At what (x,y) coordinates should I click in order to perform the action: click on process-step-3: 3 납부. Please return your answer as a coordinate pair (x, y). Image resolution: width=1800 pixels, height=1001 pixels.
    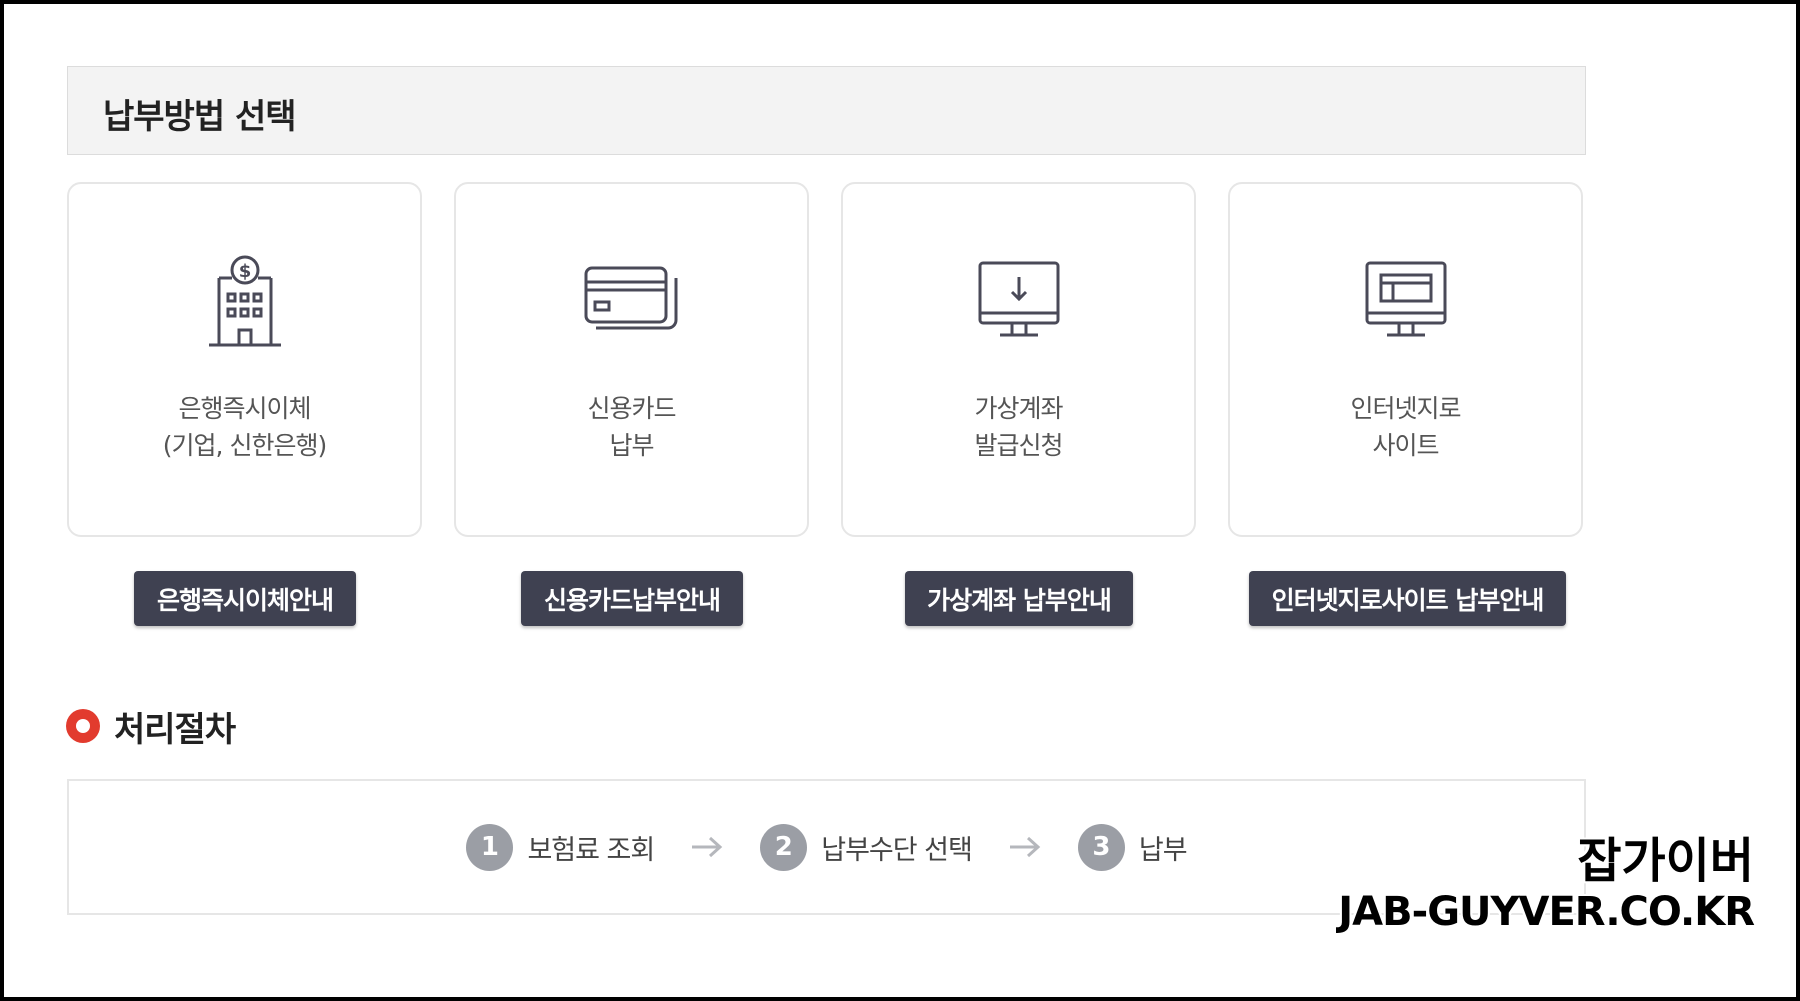
    Looking at the image, I should click on (1132, 847).